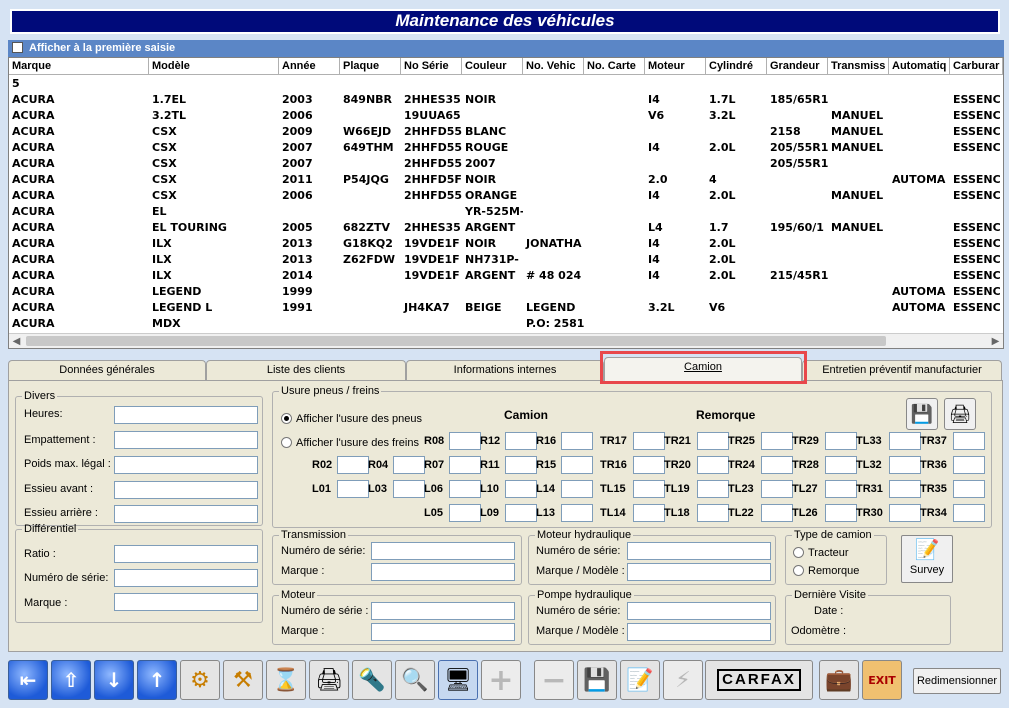  Describe the element at coordinates (957, 681) in the screenshot. I see `resize-button: Redimensionner` at that location.